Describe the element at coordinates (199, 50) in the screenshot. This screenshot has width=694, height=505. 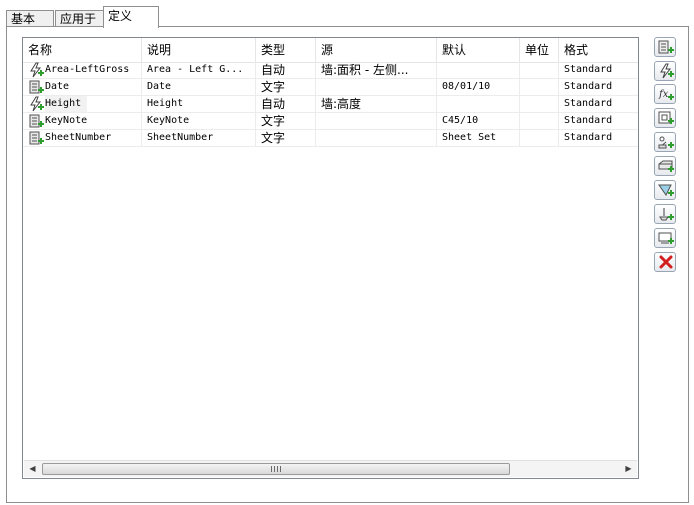
I see `column-header-description: 说明` at that location.